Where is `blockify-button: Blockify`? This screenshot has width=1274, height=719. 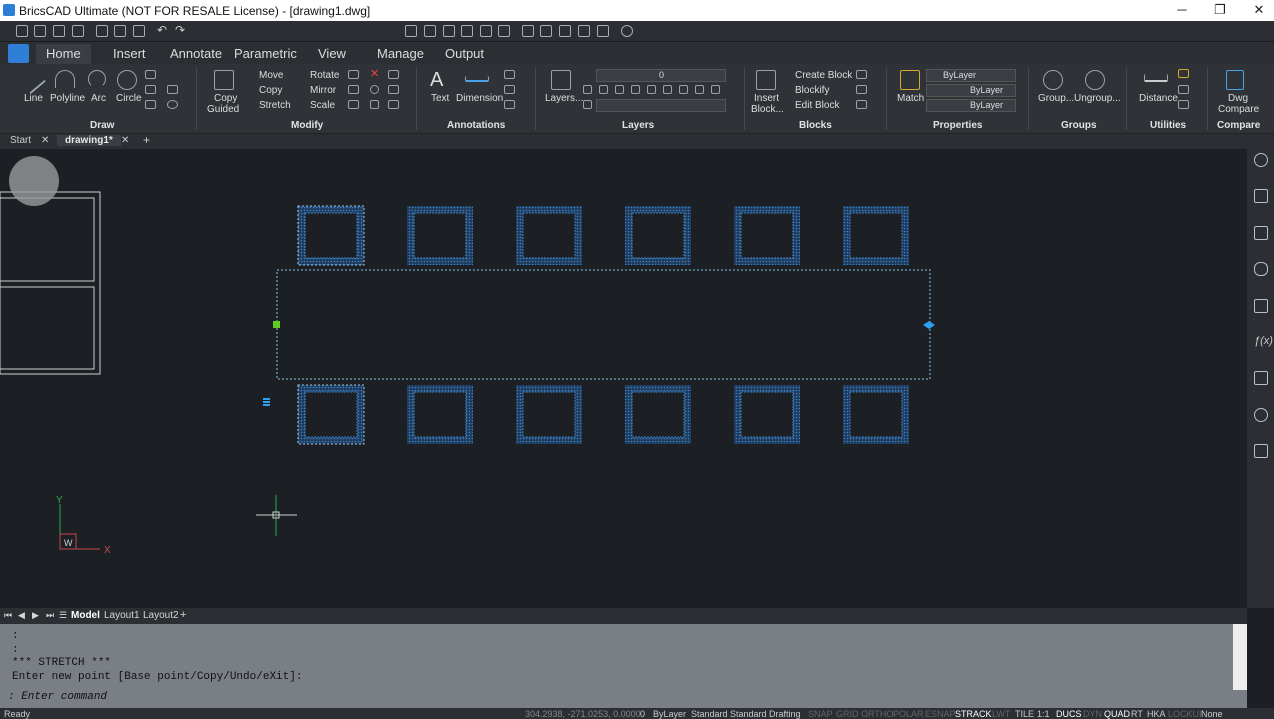
blockify-button: Blockify is located at coordinates (812, 90).